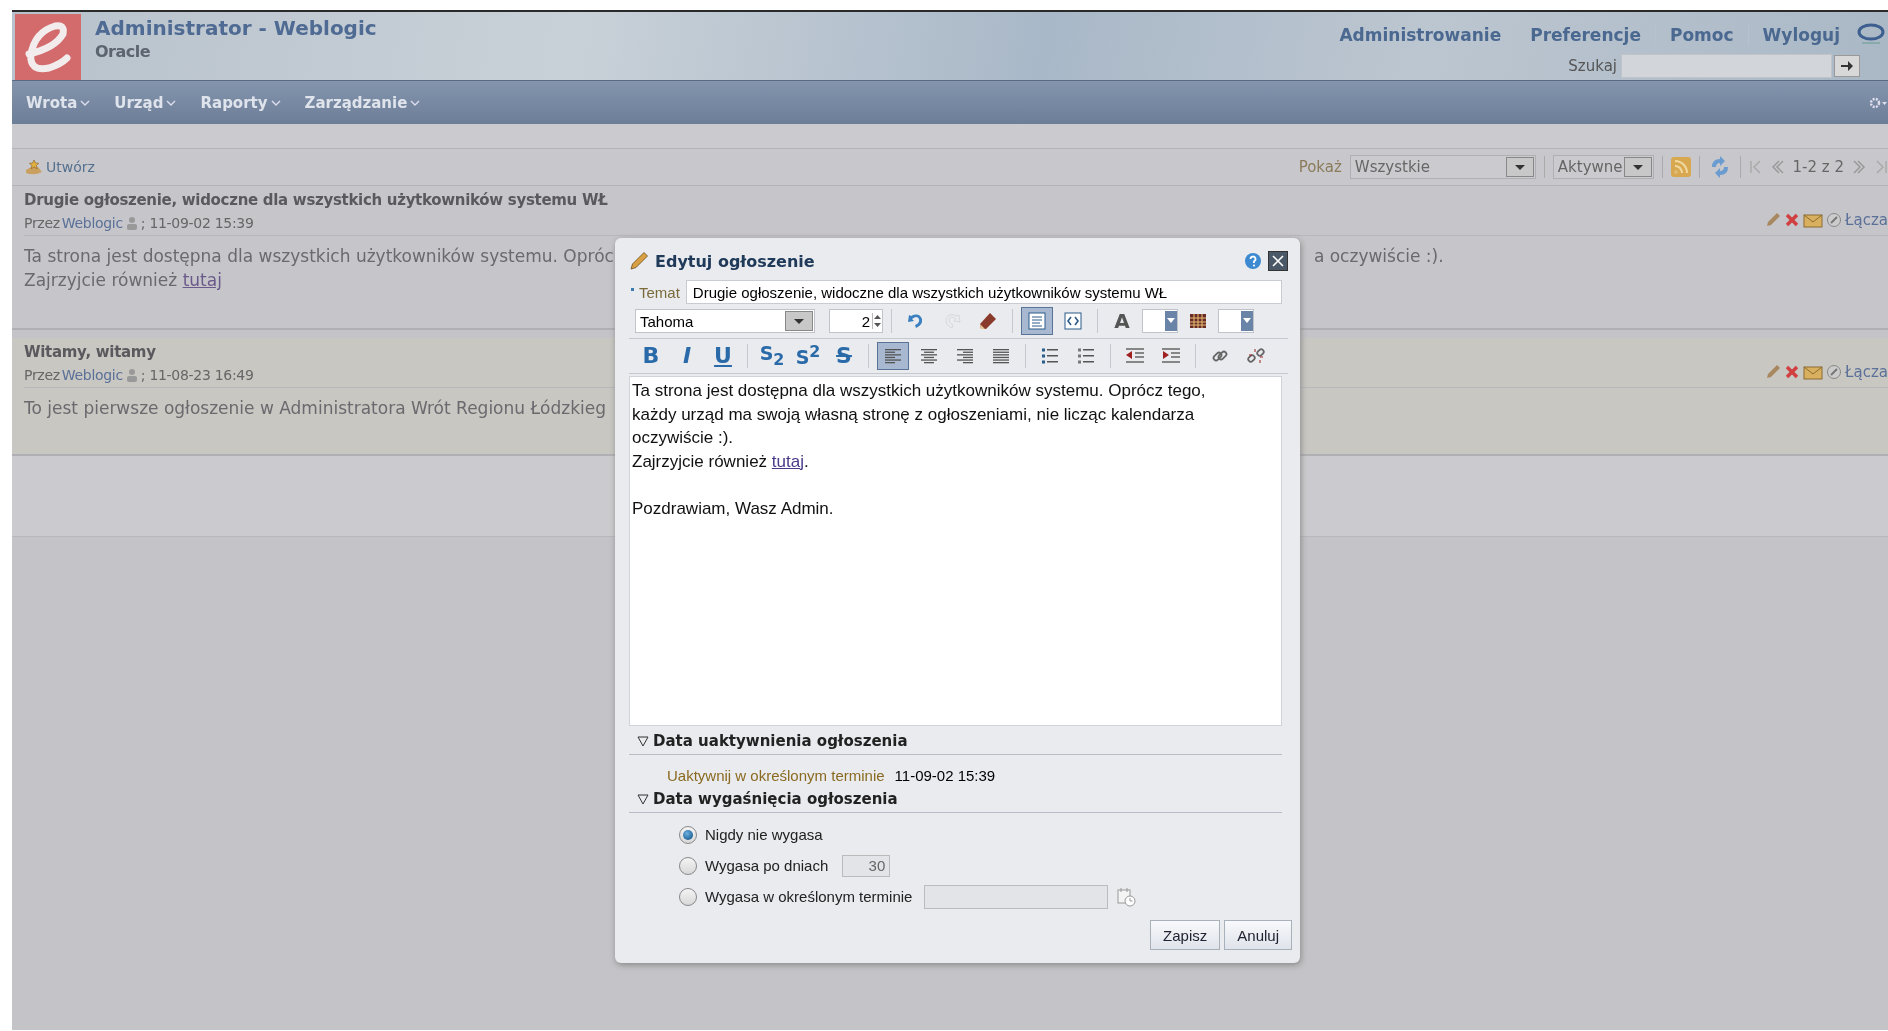 Image resolution: width=1888 pixels, height=1031 pixels. I want to click on text-editor, so click(955, 551).